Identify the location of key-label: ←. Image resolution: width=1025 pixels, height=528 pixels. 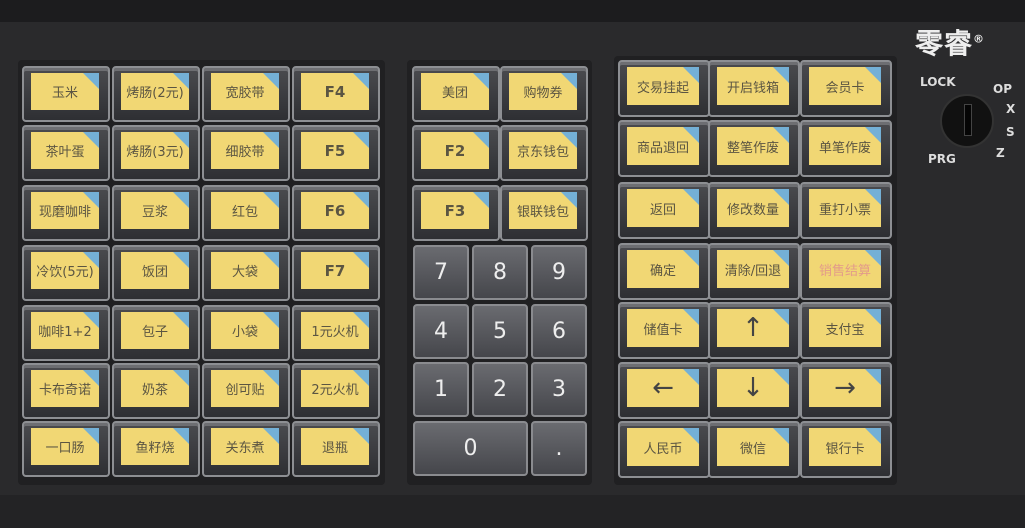
(663, 388).